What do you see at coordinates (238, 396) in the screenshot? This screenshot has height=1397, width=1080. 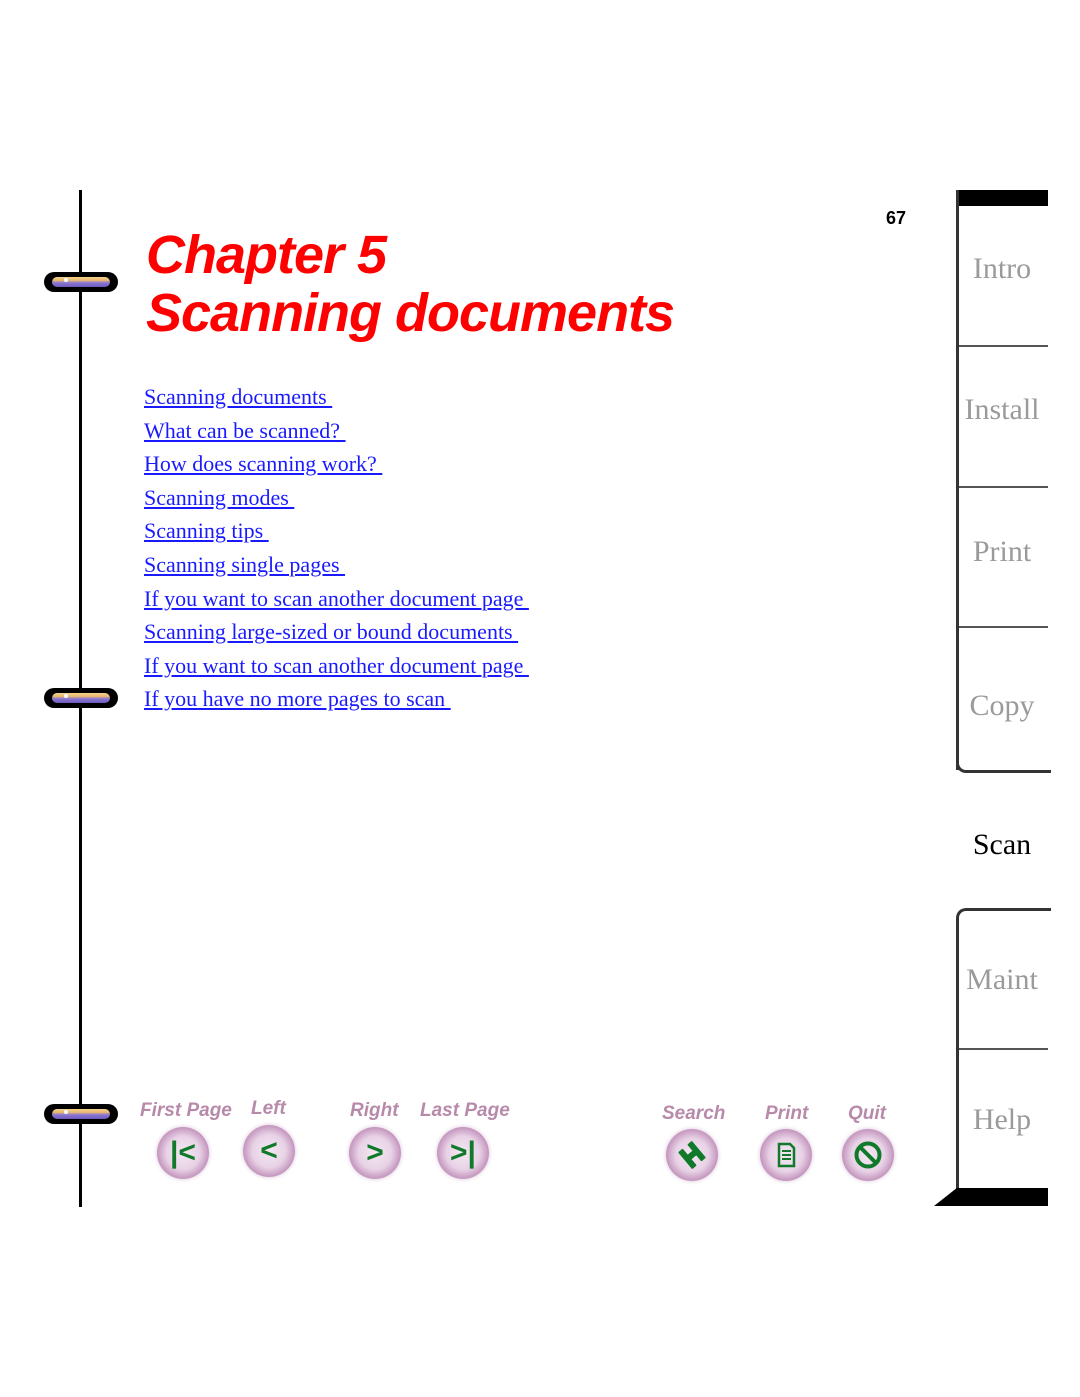 I see `toc-link: Scanning documents` at bounding box center [238, 396].